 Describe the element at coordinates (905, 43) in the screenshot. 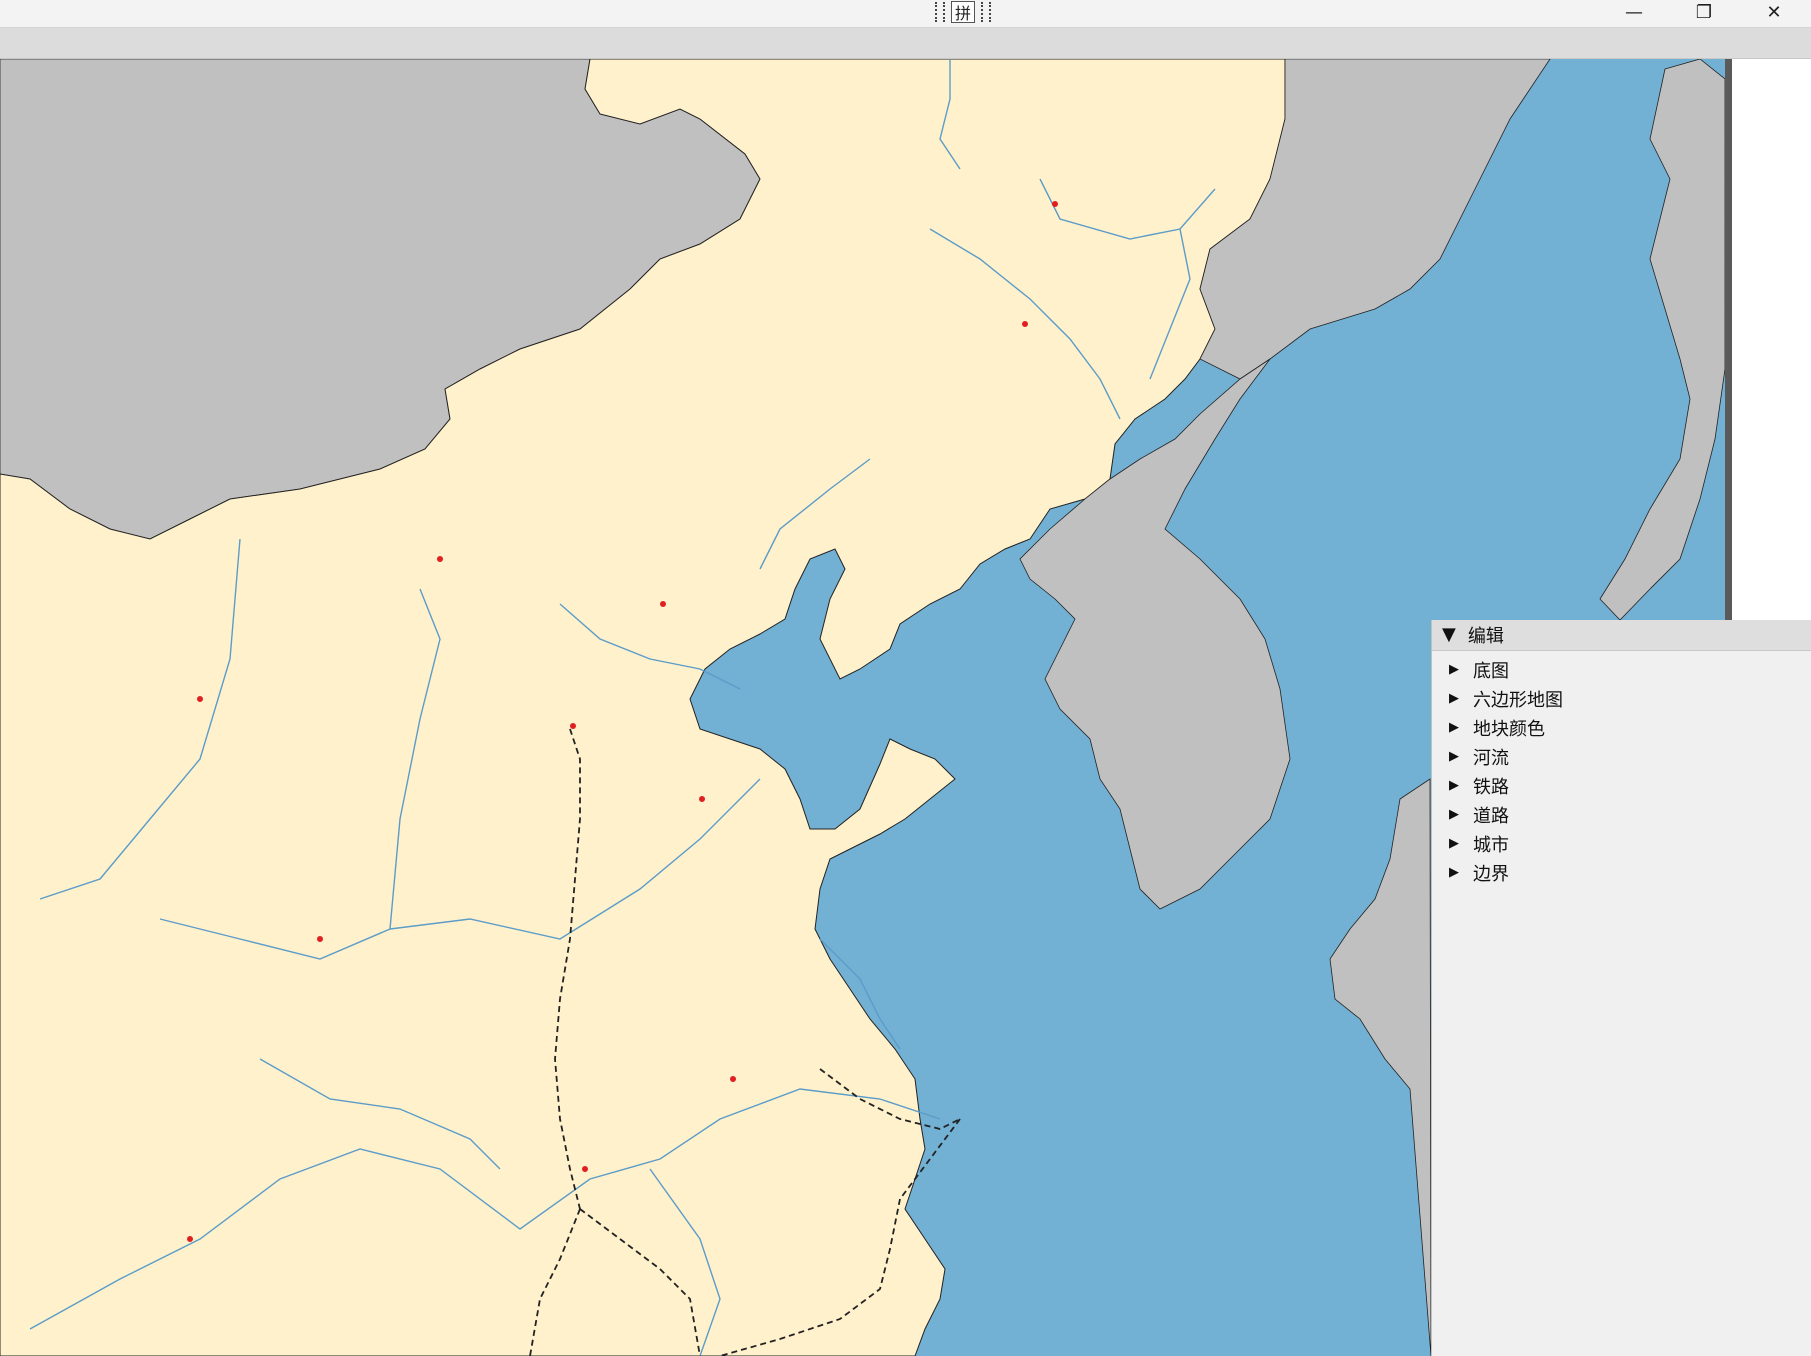

I see `toolbar-strip` at that location.